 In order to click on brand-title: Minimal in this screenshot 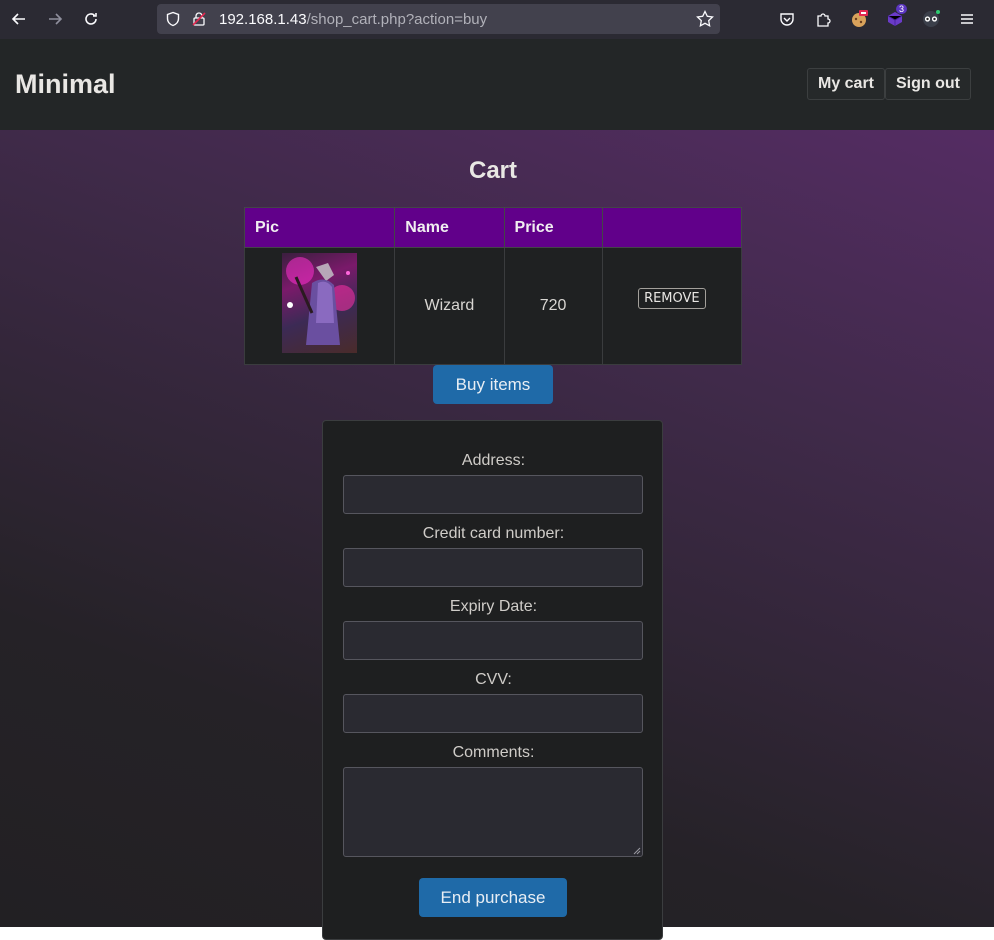, I will do `click(65, 84)`.